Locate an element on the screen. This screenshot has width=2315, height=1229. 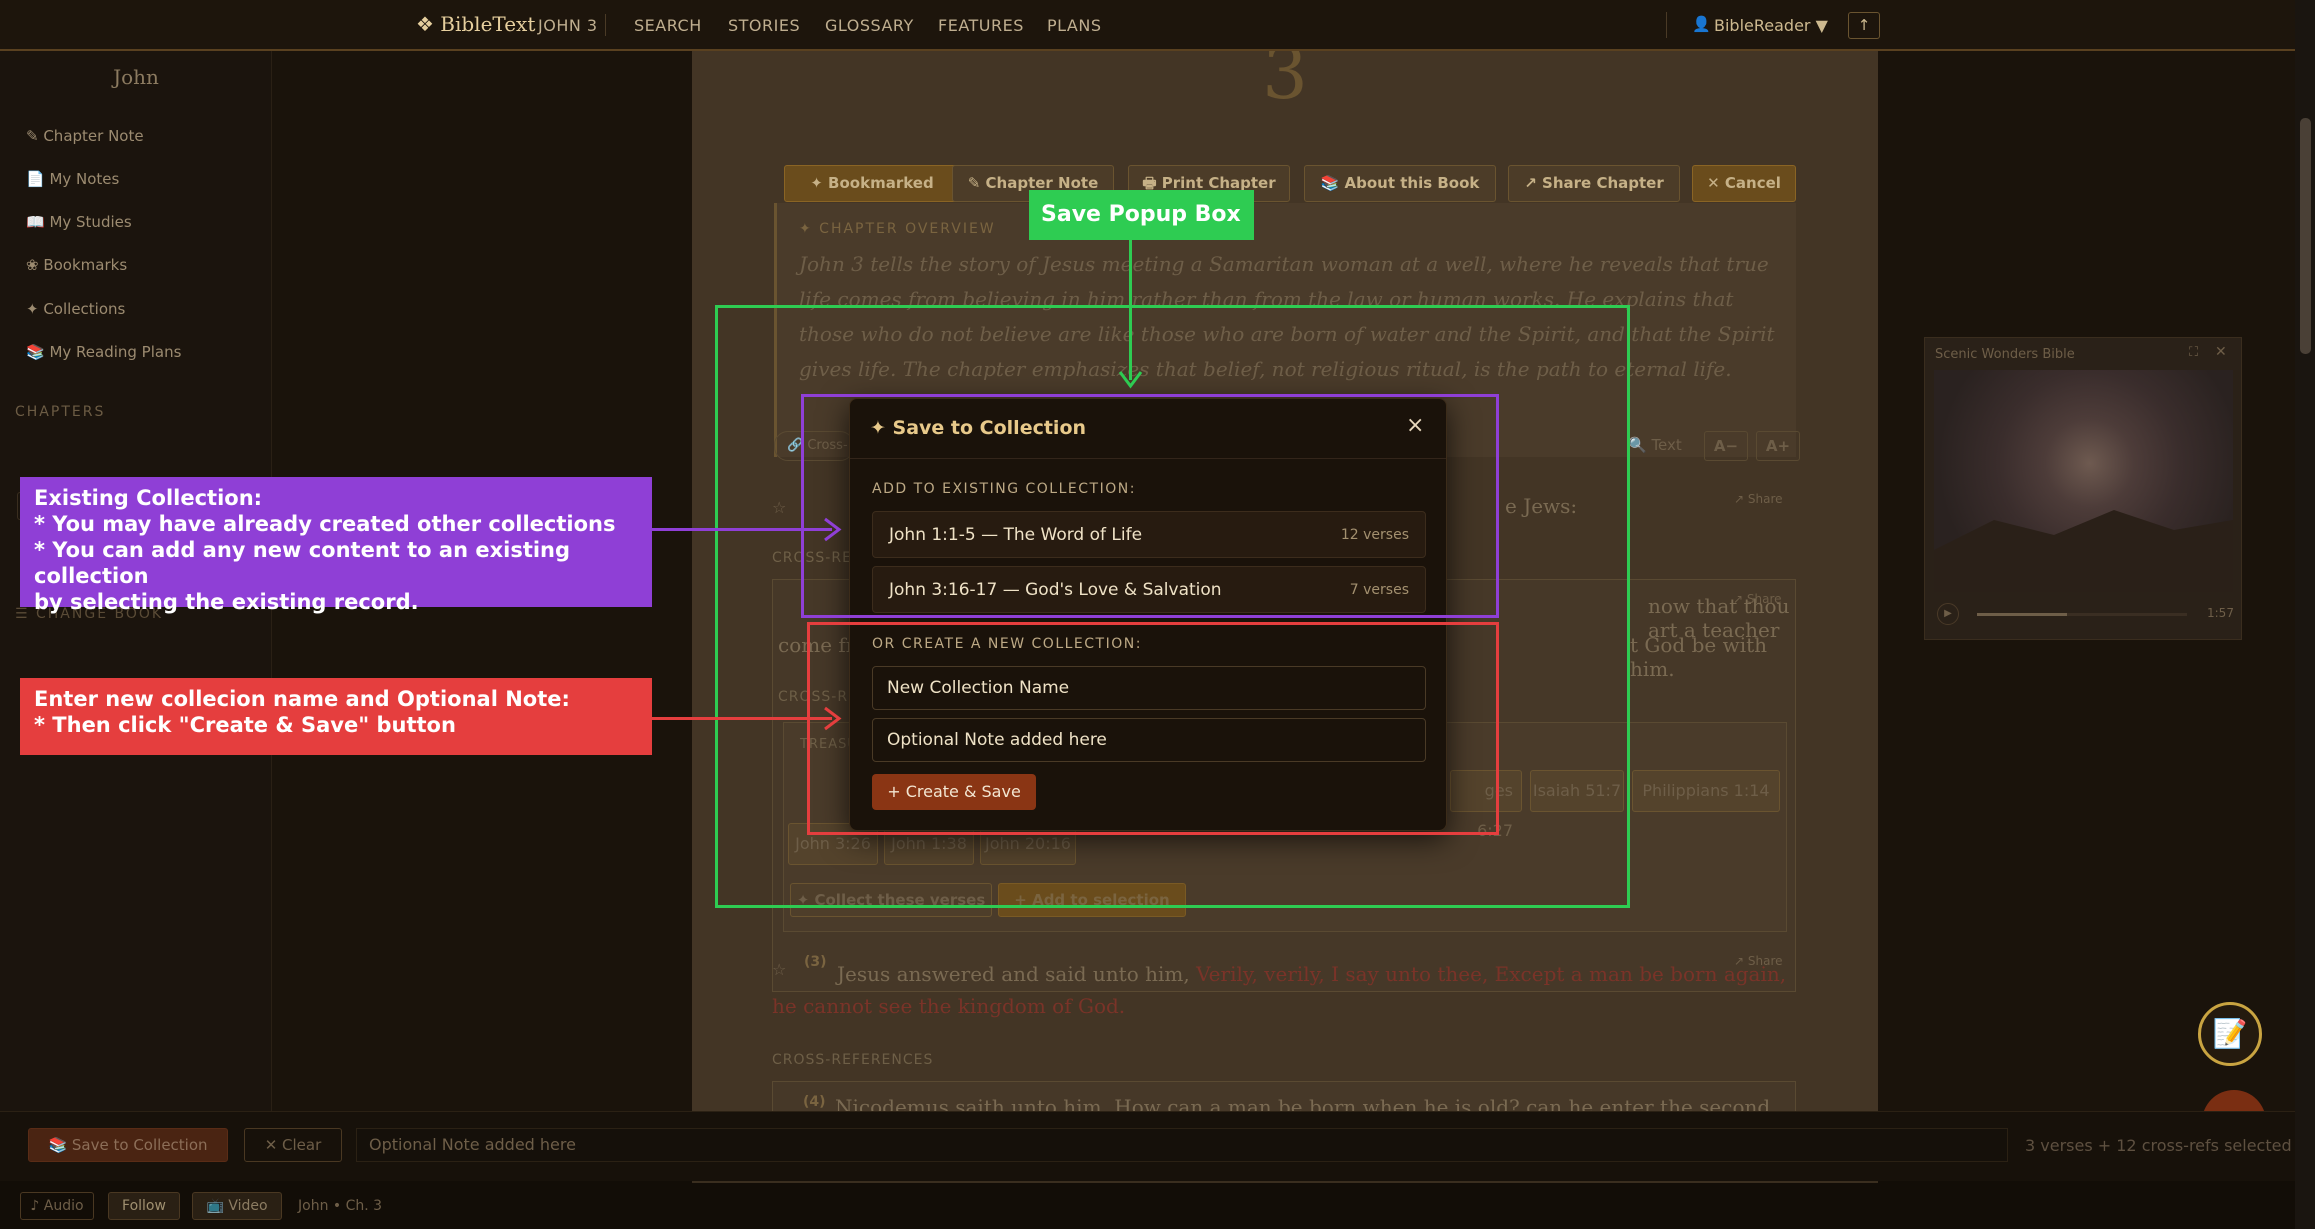
follow-button: Follow is located at coordinates (144, 1206).